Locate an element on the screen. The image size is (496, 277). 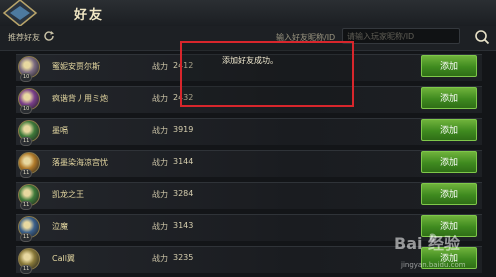
friend-name: 落墨染海凉宫忧 is located at coordinates (80, 162).